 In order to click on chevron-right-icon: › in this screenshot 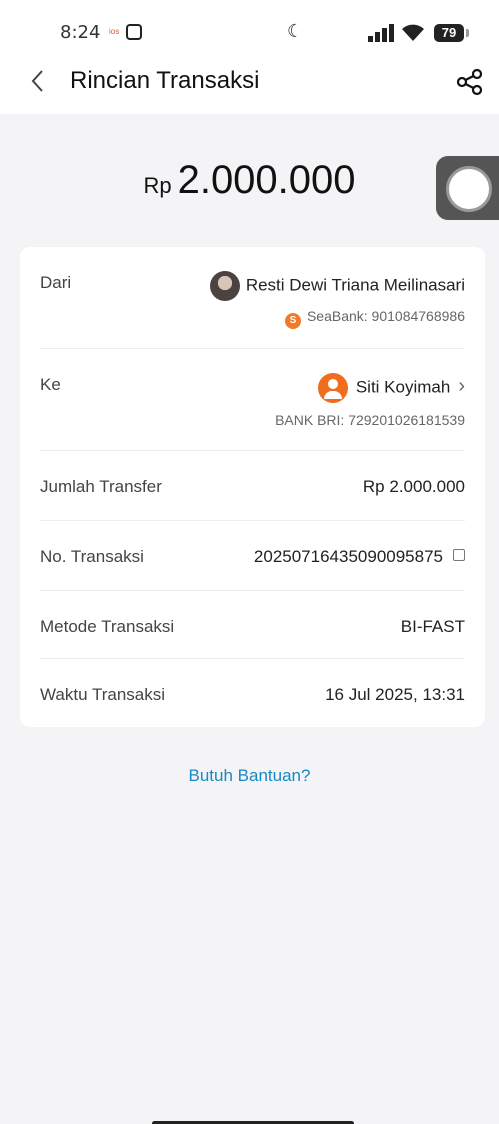, I will do `click(461, 386)`.